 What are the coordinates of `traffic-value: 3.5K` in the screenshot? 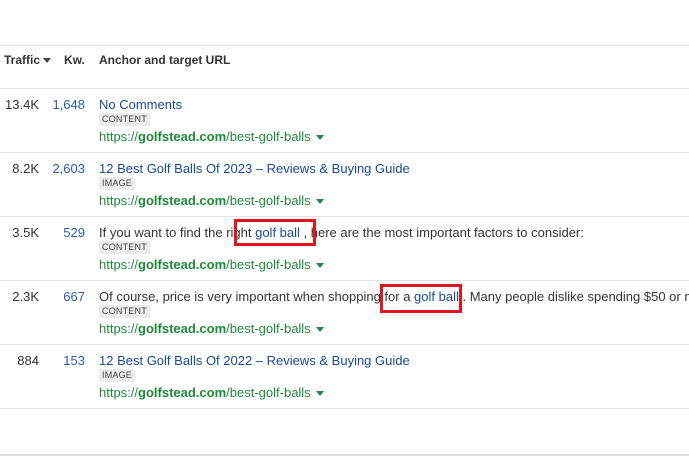 It's located at (25, 232).